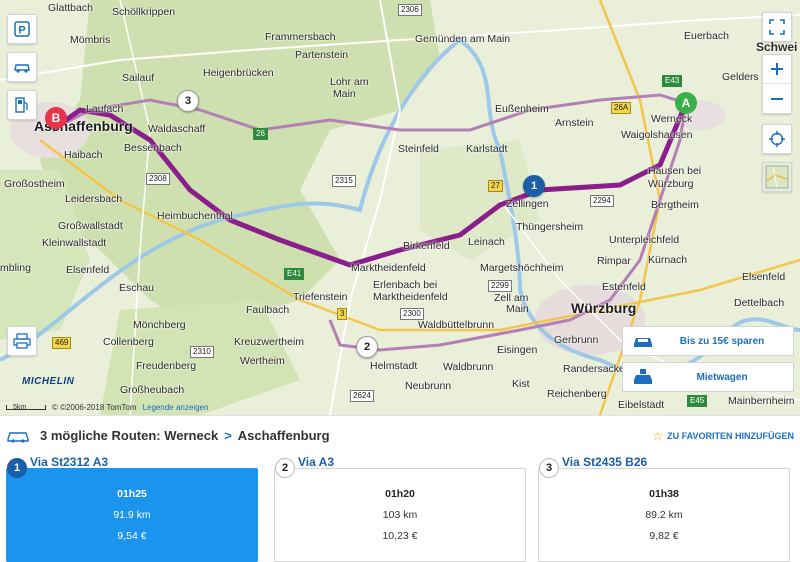 The height and width of the screenshot is (562, 800). What do you see at coordinates (672, 119) in the screenshot?
I see `town-label: Werneck` at bounding box center [672, 119].